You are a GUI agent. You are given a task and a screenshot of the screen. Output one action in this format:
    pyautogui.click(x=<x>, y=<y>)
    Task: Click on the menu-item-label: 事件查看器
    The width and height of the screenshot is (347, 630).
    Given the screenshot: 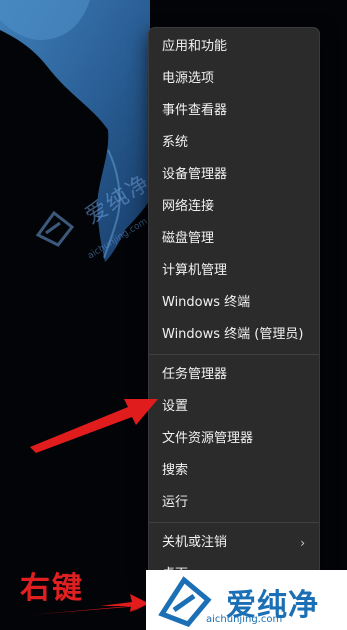 What is the action you would take?
    pyautogui.click(x=195, y=110)
    